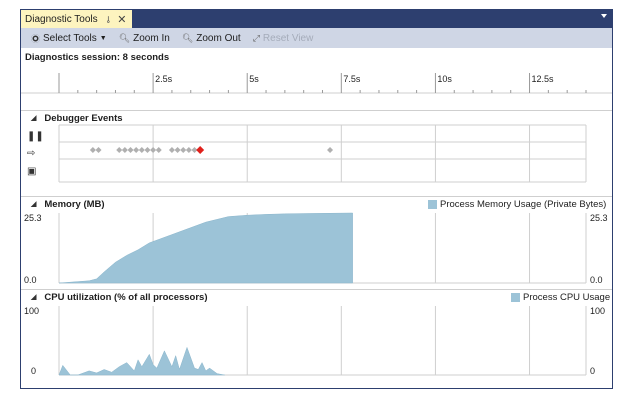 The height and width of the screenshot is (393, 617). I want to click on breakpoint-diamond, so click(200, 150).